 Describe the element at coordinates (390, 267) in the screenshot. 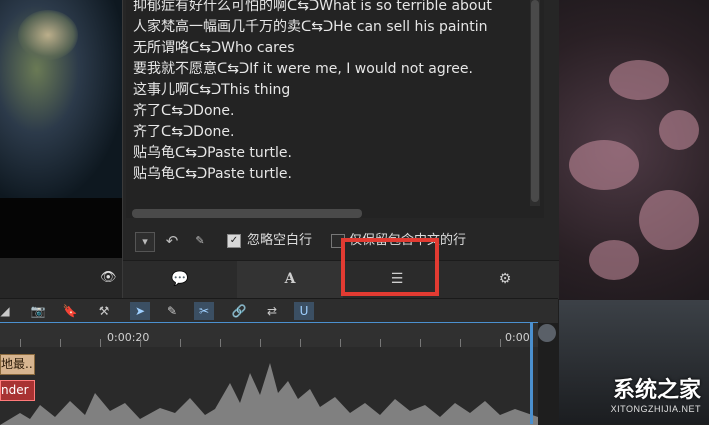

I see `highlight-box` at that location.